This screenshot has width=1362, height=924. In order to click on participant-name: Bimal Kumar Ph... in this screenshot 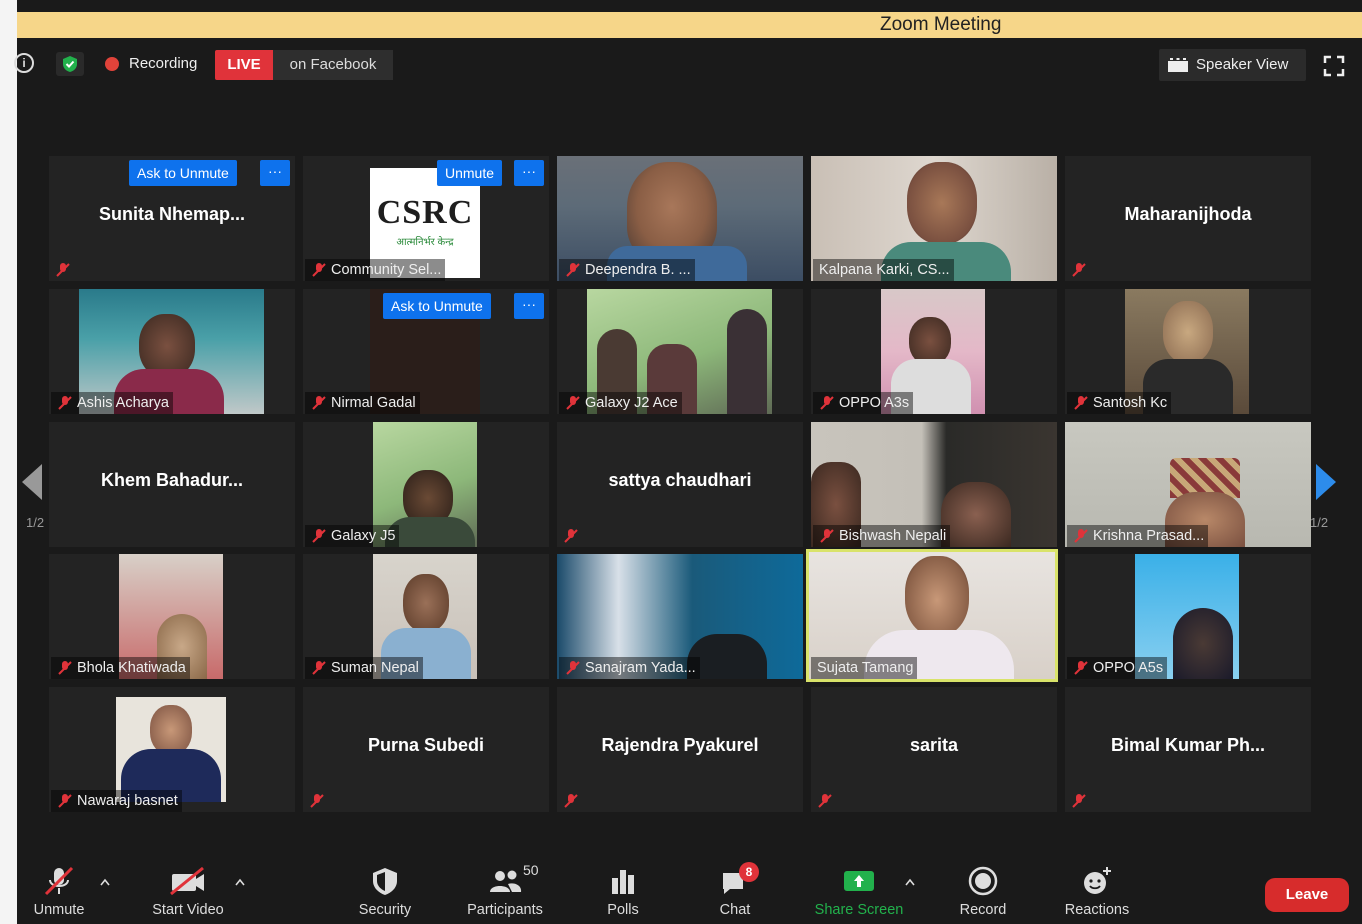, I will do `click(1188, 745)`.